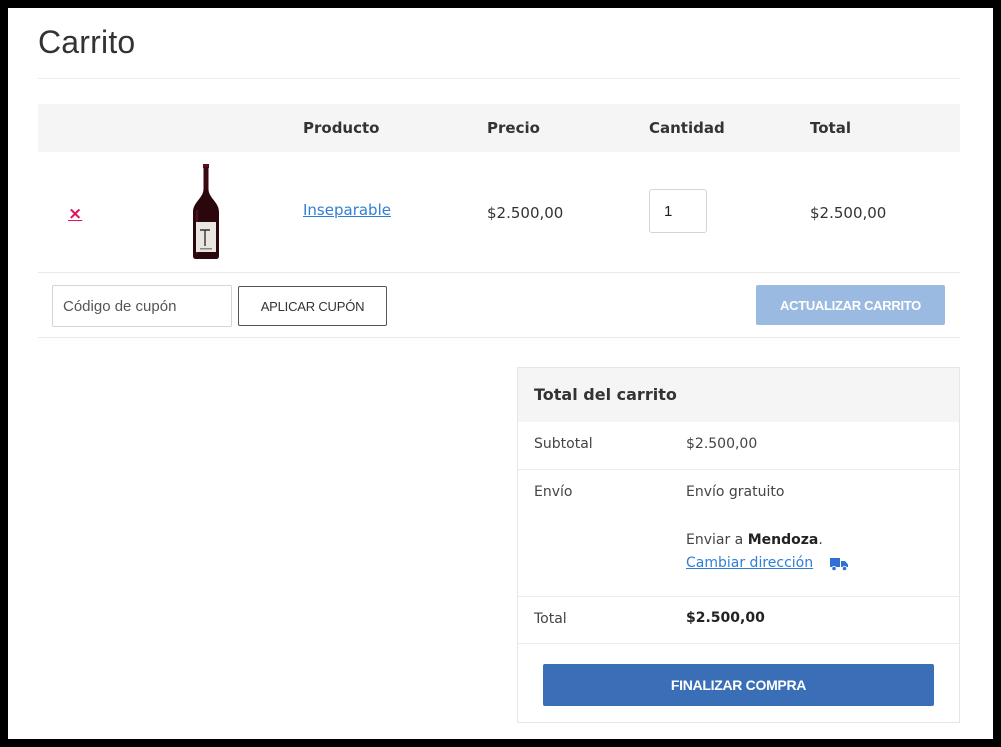  Describe the element at coordinates (722, 444) in the screenshot. I see `subtotal-value: $2.500,00` at that location.